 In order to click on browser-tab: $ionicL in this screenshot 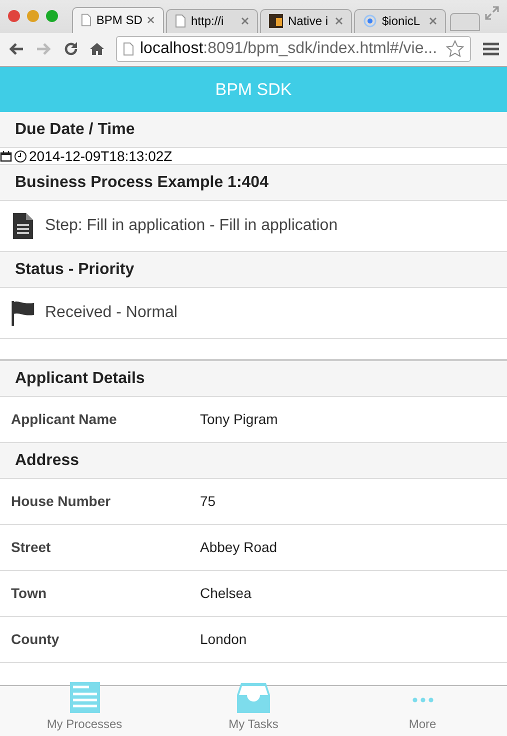, I will do `click(400, 20)`.